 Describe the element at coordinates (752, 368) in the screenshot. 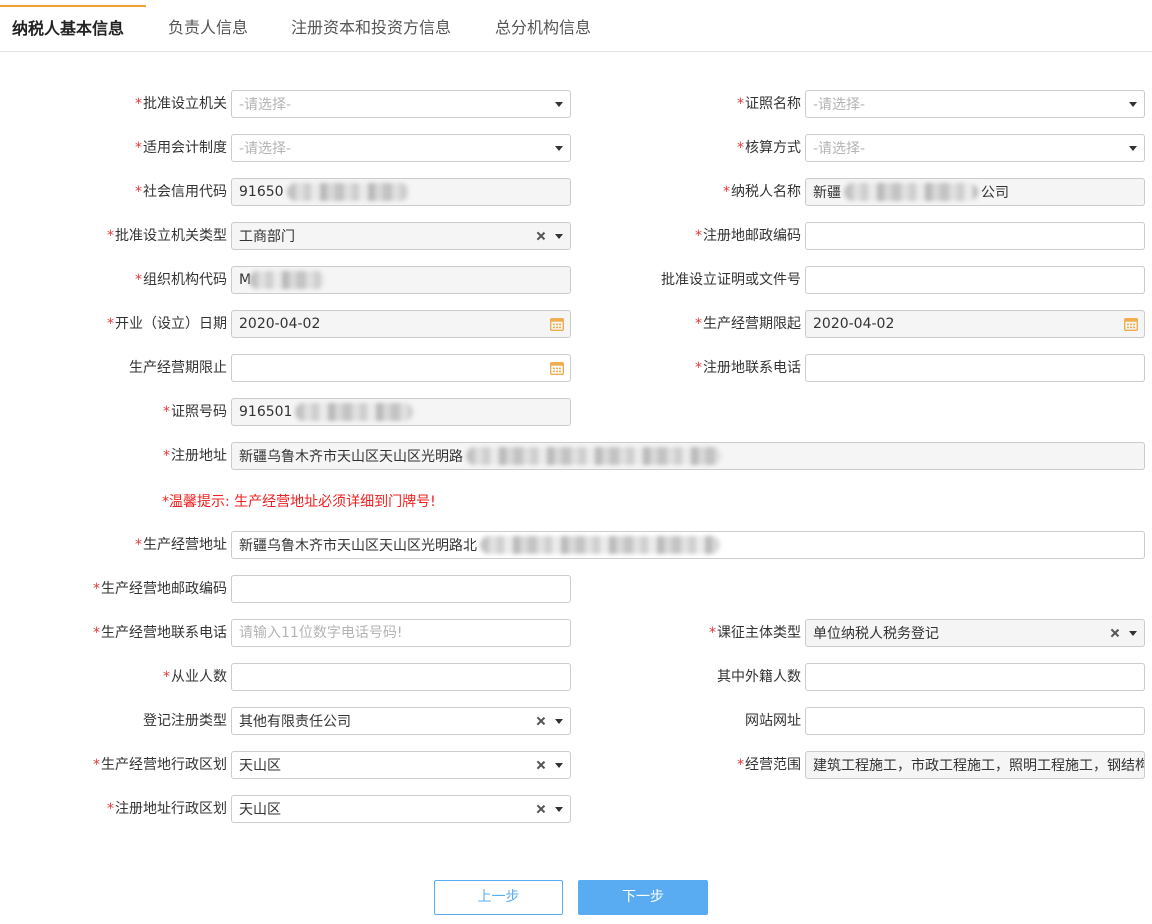

I see `label-text: 注册地联系电话` at that location.